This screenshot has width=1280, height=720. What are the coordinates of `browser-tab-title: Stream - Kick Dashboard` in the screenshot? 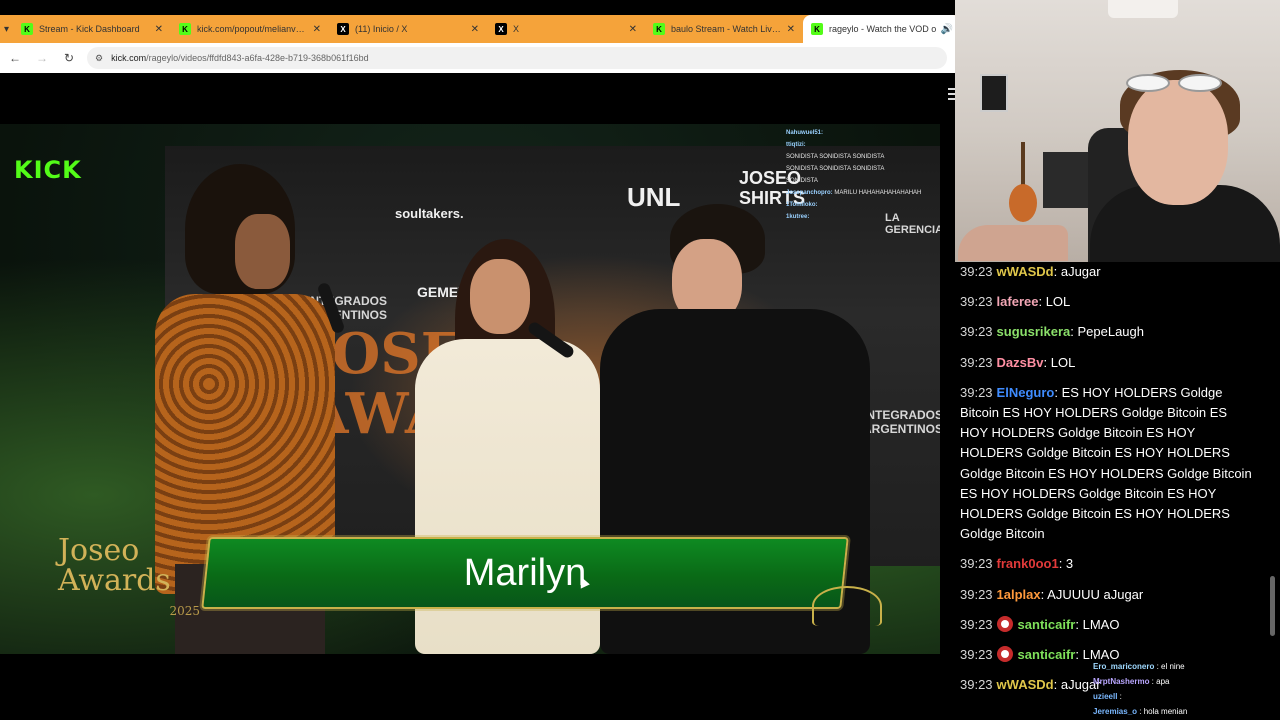 It's located at (89, 29).